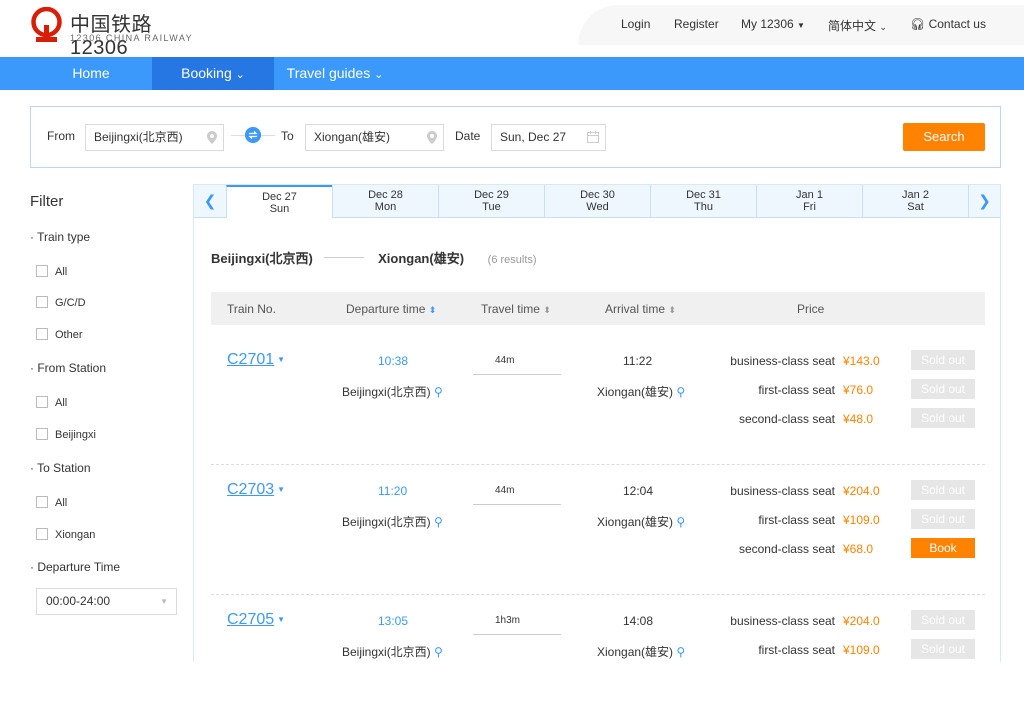 The width and height of the screenshot is (1024, 725). What do you see at coordinates (386, 392) in the screenshot?
I see `station-name: Beijingxi(北京西)` at bounding box center [386, 392].